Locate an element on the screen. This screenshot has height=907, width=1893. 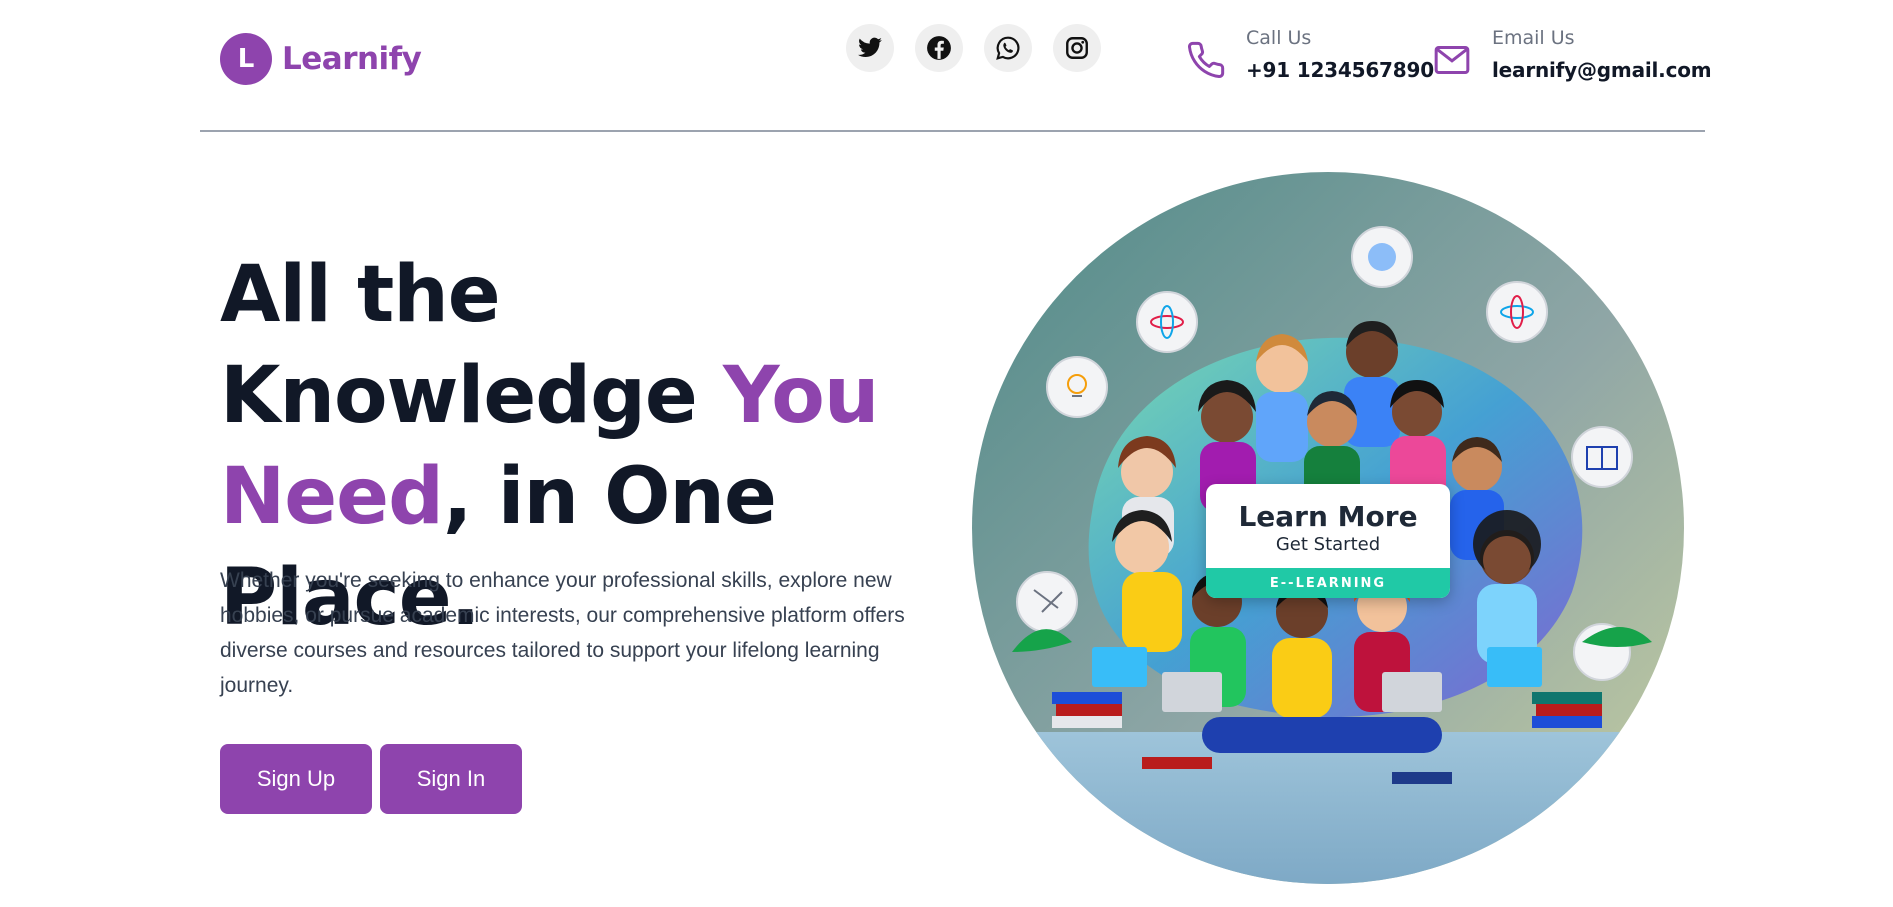
instagram-icon is located at coordinates (1077, 48).